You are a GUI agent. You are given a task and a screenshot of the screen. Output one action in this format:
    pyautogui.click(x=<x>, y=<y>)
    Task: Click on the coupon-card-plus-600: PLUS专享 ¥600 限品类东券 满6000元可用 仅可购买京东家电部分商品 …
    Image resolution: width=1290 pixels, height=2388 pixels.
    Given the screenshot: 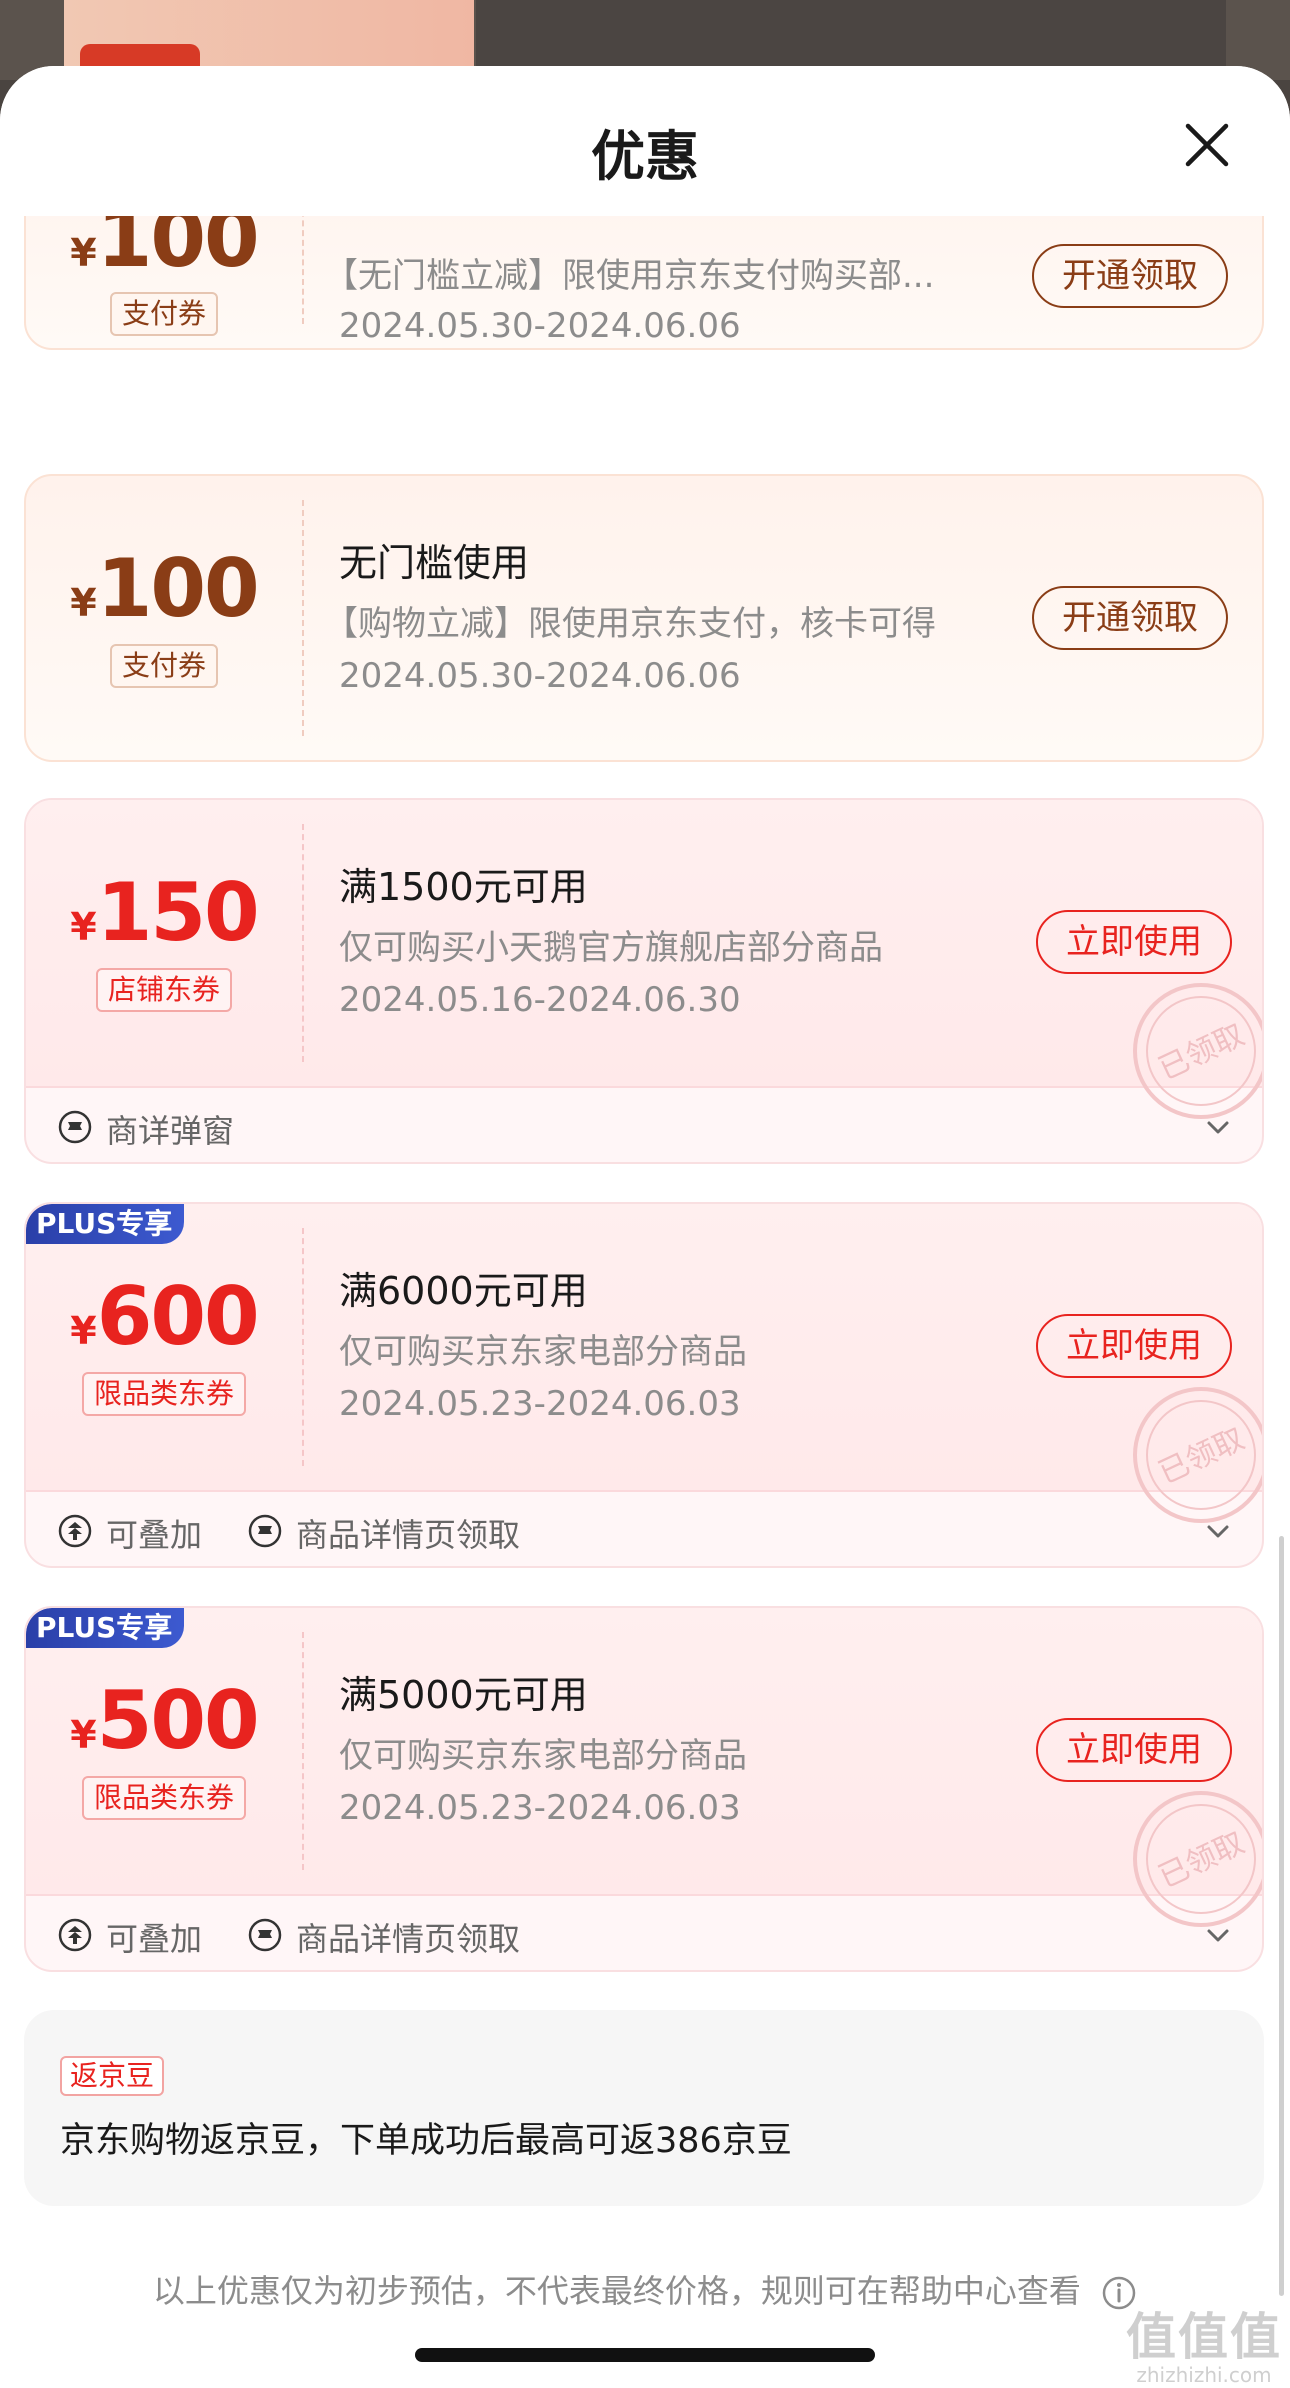 What is the action you would take?
    pyautogui.click(x=644, y=1385)
    